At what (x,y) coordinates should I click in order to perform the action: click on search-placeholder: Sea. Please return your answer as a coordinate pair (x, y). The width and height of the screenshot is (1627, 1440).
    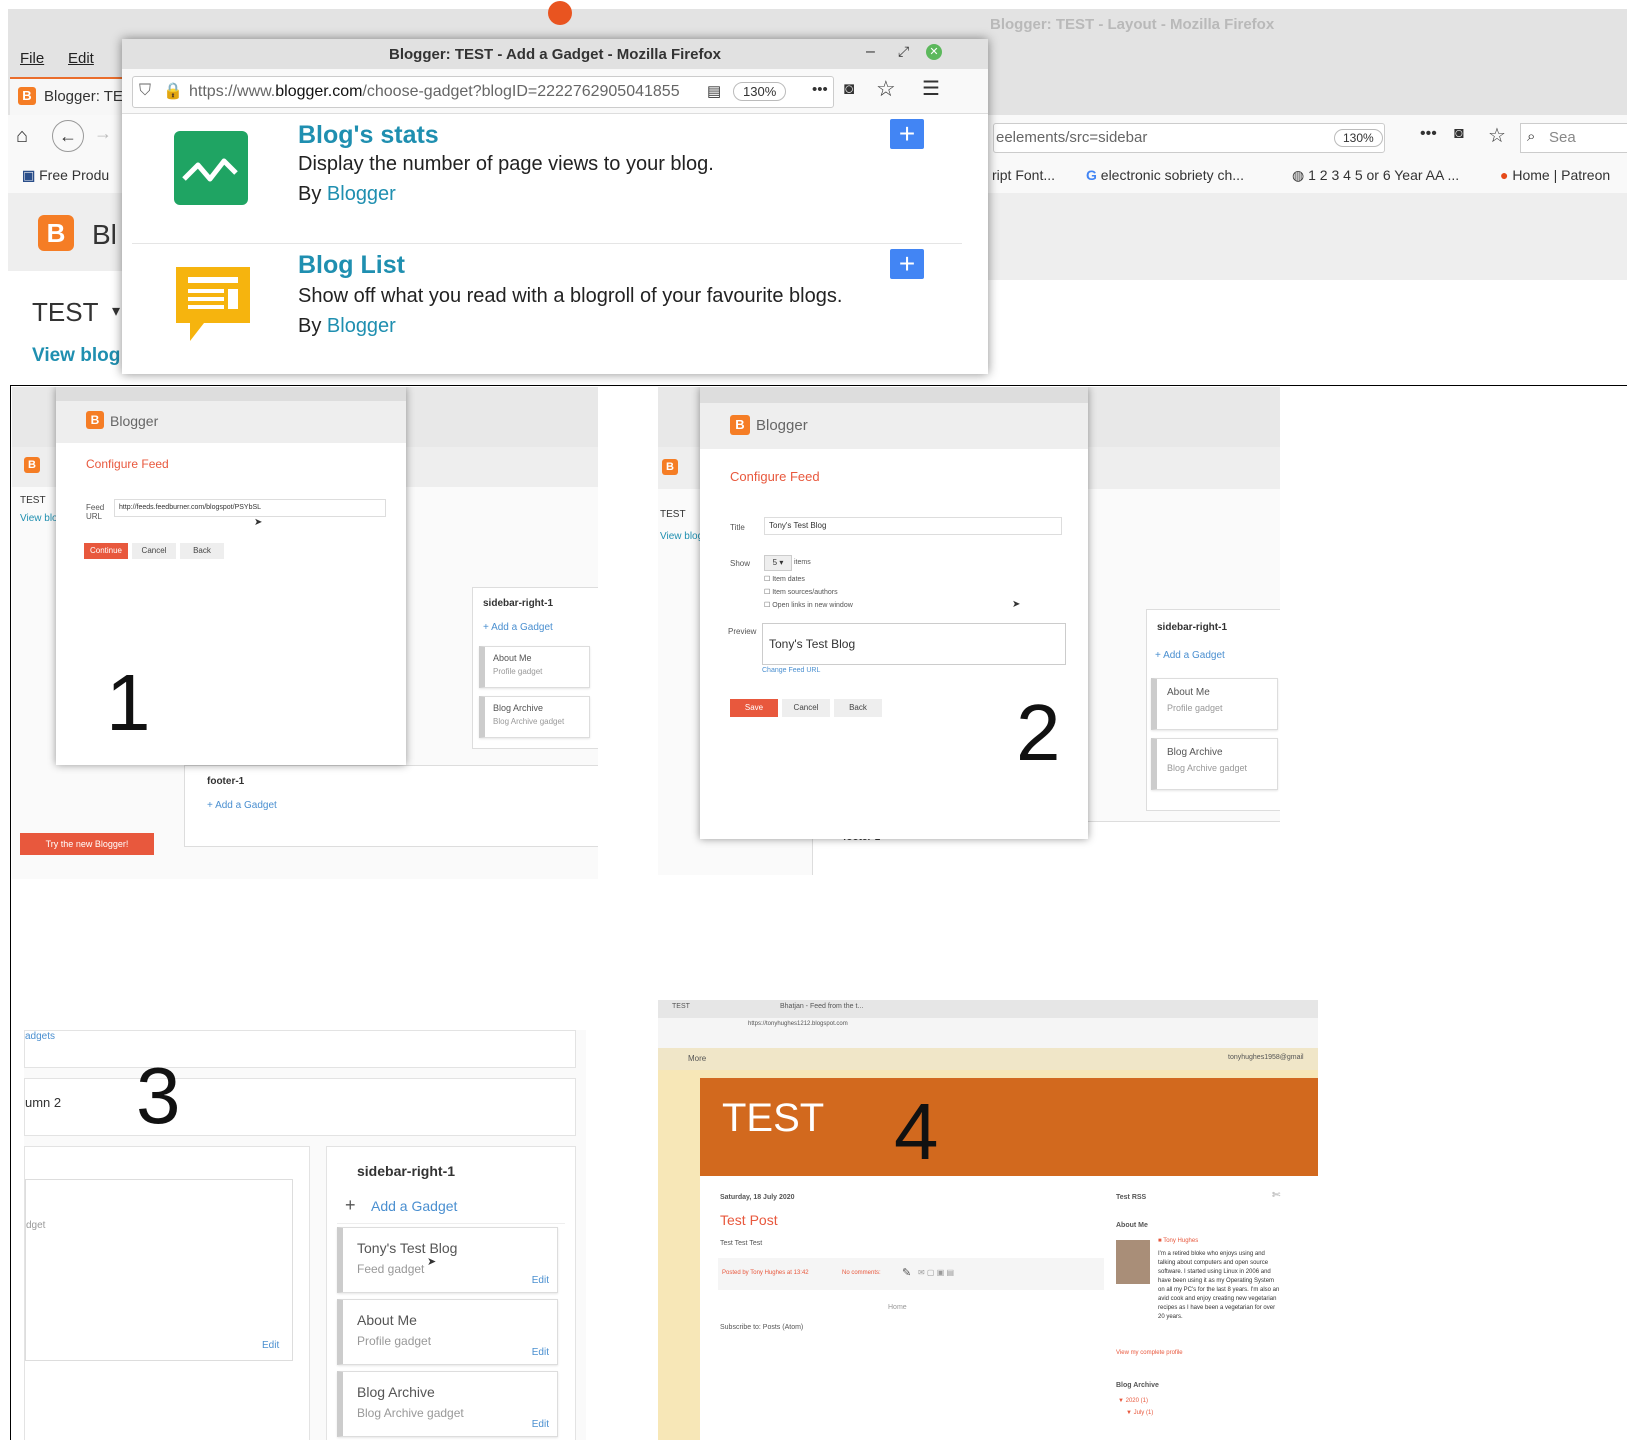
    Looking at the image, I should click on (1562, 137).